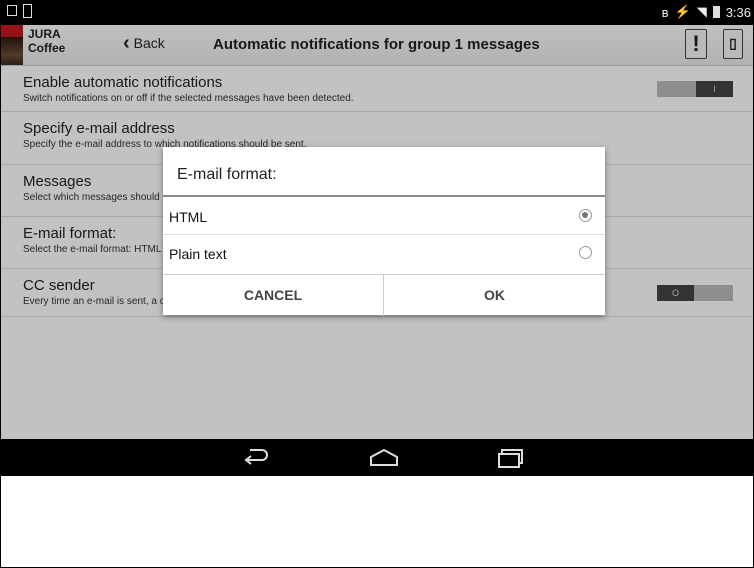 Image resolution: width=754 pixels, height=568 pixels. What do you see at coordinates (665, 12) in the screenshot?
I see `bluetooth-icon: ʙ` at bounding box center [665, 12].